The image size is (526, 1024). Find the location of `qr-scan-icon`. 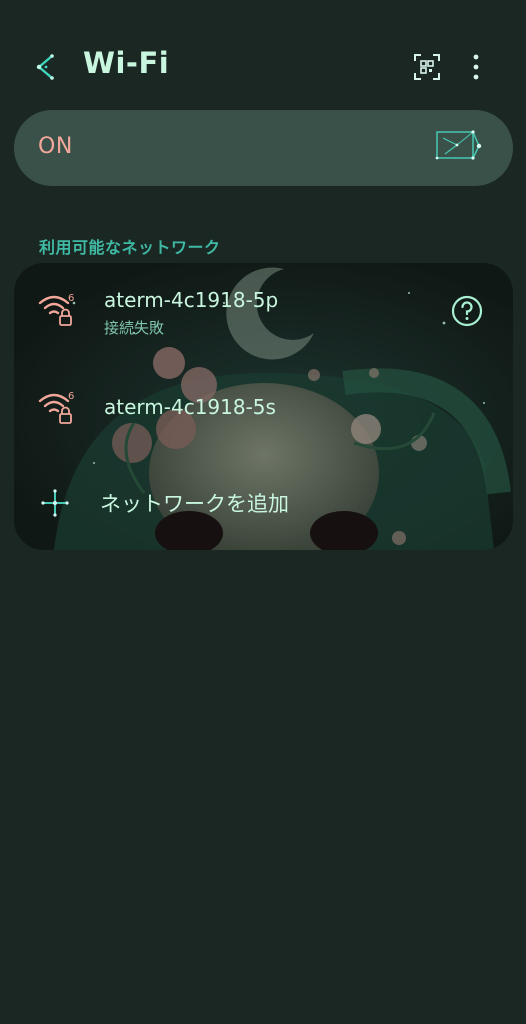

qr-scan-icon is located at coordinates (427, 67).